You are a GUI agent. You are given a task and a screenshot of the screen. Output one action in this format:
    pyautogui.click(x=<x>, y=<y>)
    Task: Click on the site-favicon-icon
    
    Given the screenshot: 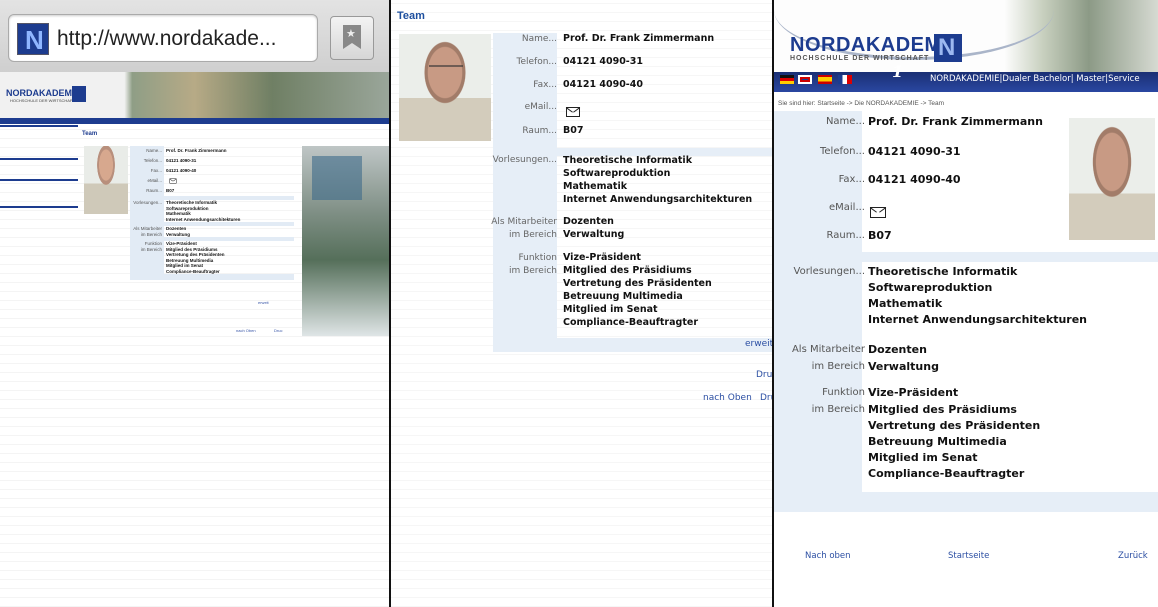 What is the action you would take?
    pyautogui.click(x=33, y=39)
    